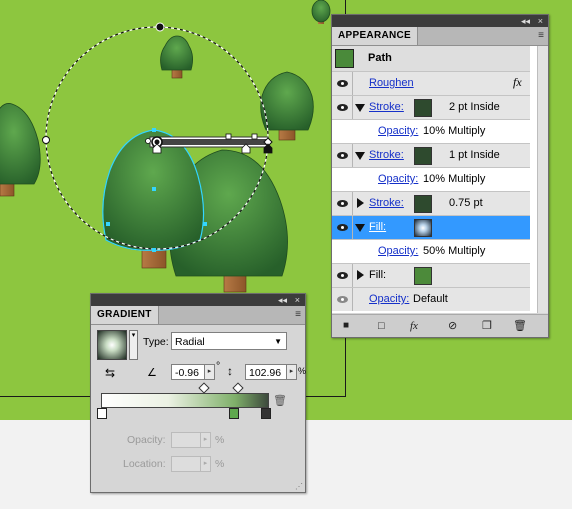 Image resolution: width=572 pixels, height=509 pixels. I want to click on row-fill-2: Fill:, so click(431, 276).